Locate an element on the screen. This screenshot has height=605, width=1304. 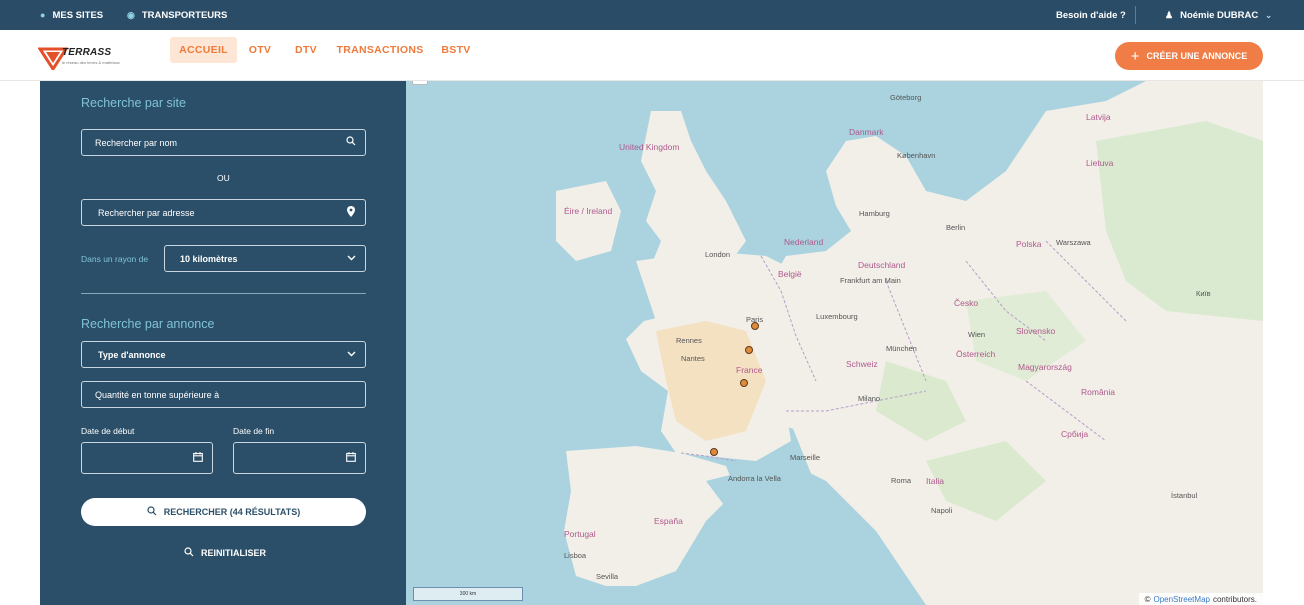
map-attribution: © OpenStreetMap contributors. is located at coordinates (1200, 599).